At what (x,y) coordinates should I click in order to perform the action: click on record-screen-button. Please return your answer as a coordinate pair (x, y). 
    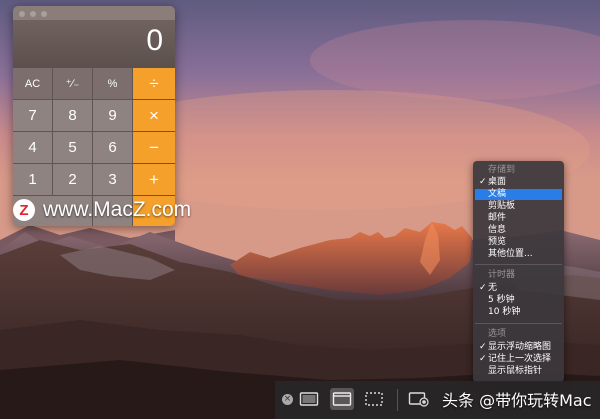
    Looking at the image, I should click on (419, 399).